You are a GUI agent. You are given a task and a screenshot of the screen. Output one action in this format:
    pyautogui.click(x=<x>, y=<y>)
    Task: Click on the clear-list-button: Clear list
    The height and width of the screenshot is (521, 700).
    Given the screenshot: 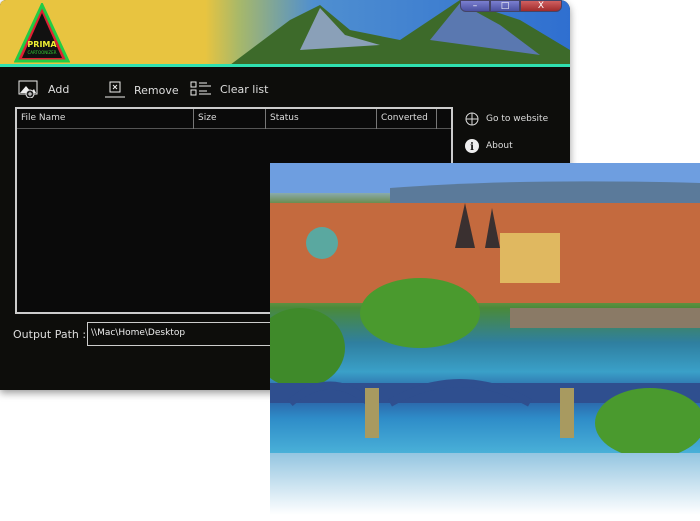 What is the action you would take?
    pyautogui.click(x=229, y=89)
    